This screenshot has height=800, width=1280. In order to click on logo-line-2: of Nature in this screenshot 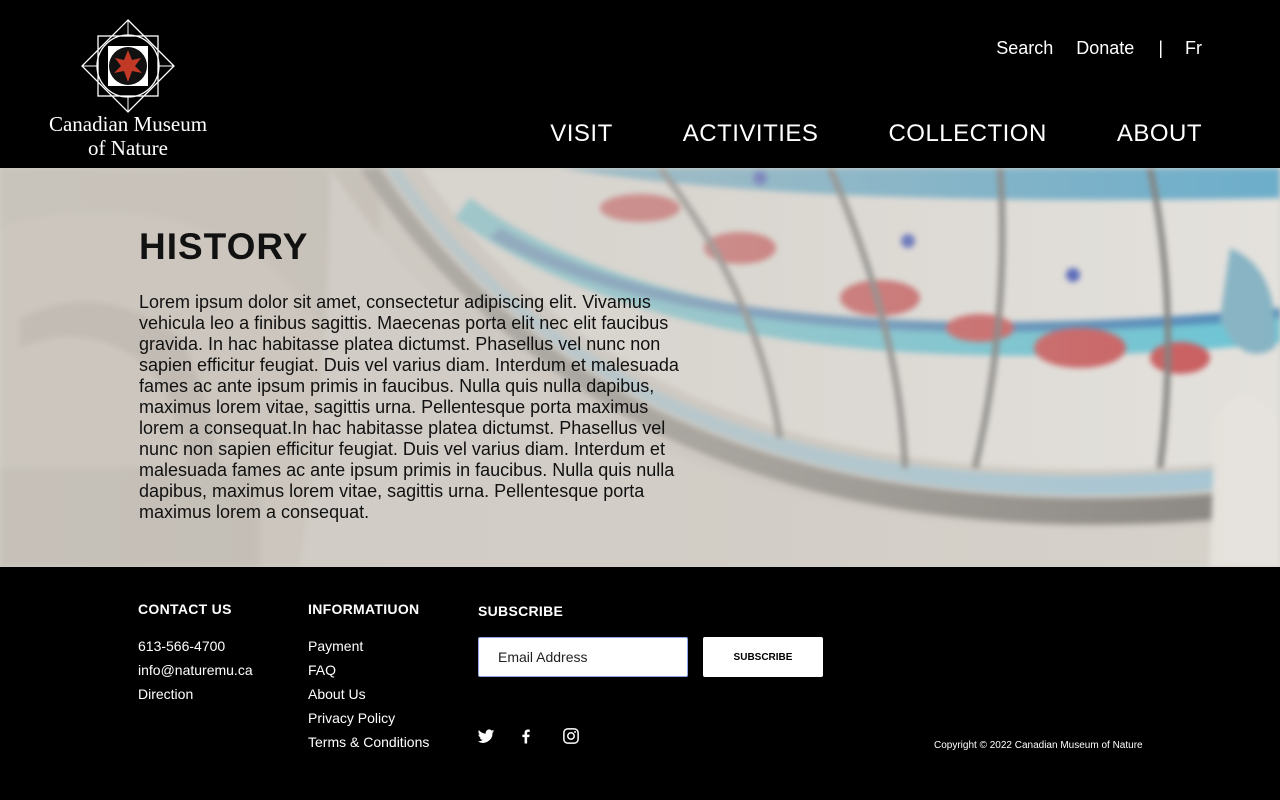, I will do `click(128, 148)`.